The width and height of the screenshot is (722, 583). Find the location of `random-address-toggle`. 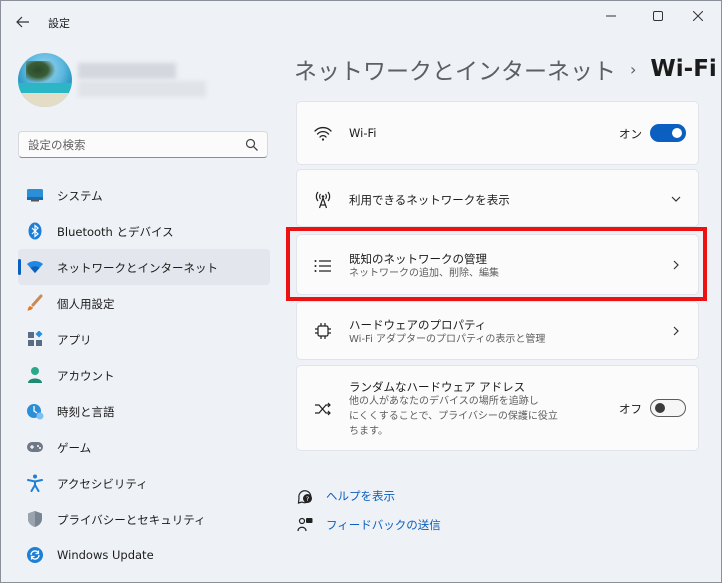

random-address-toggle is located at coordinates (668, 408).